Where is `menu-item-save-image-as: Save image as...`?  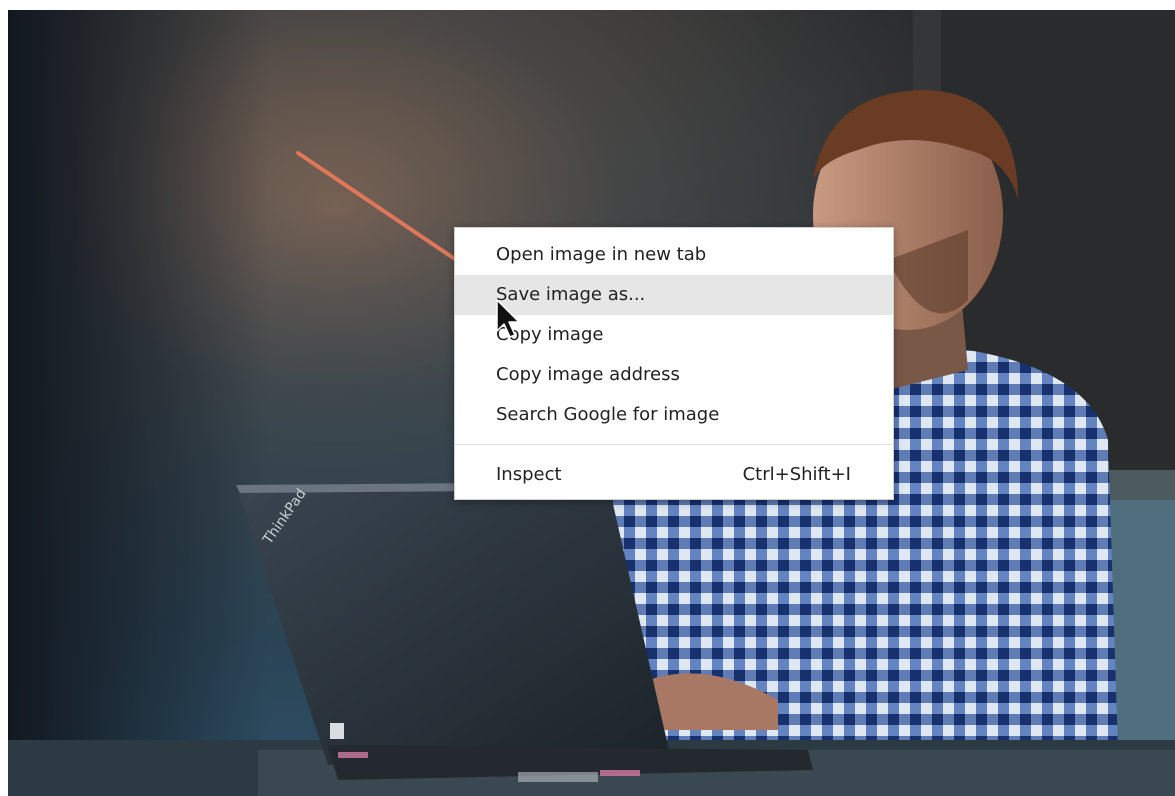 menu-item-save-image-as: Save image as... is located at coordinates (674, 295).